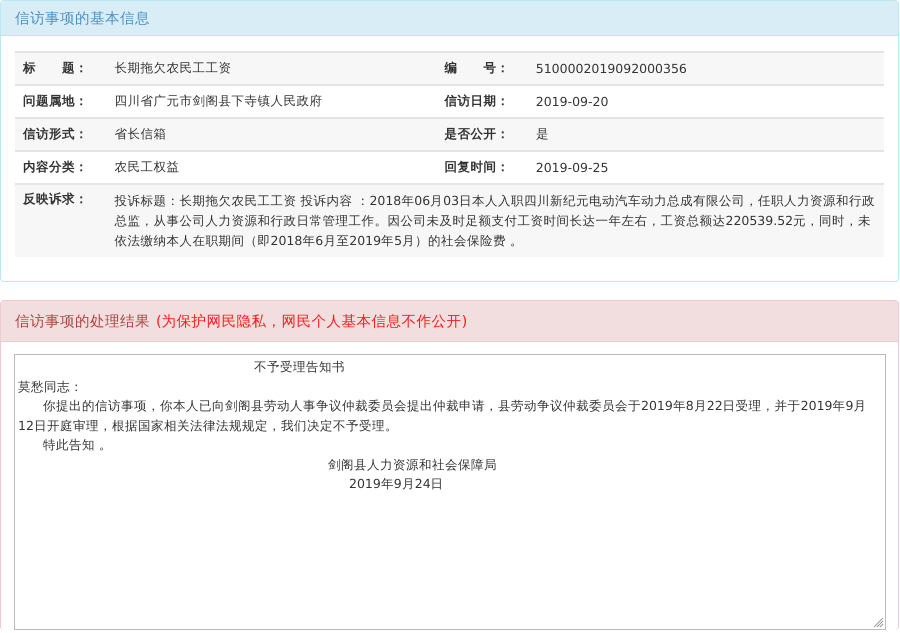 Image resolution: width=900 pixels, height=633 pixels. What do you see at coordinates (706, 134) in the screenshot?
I see `field-value: 是` at bounding box center [706, 134].